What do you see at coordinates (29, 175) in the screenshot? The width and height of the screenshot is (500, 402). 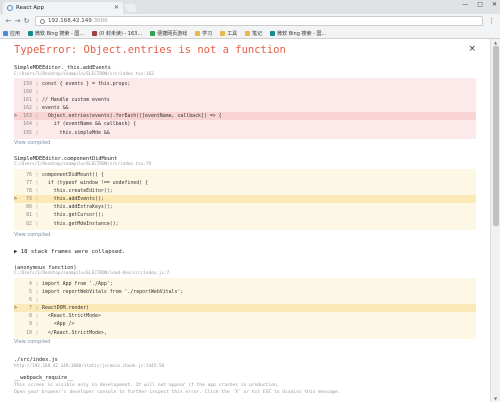 I see `line-number: 76` at bounding box center [29, 175].